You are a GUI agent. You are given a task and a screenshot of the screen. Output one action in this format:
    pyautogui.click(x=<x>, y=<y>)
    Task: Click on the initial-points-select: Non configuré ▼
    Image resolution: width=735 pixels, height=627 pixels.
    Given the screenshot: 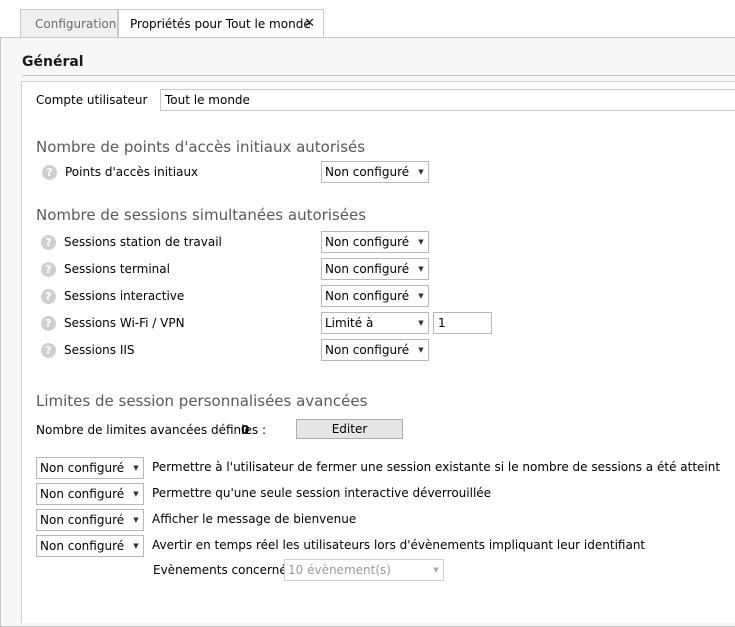 What is the action you would take?
    pyautogui.click(x=375, y=172)
    